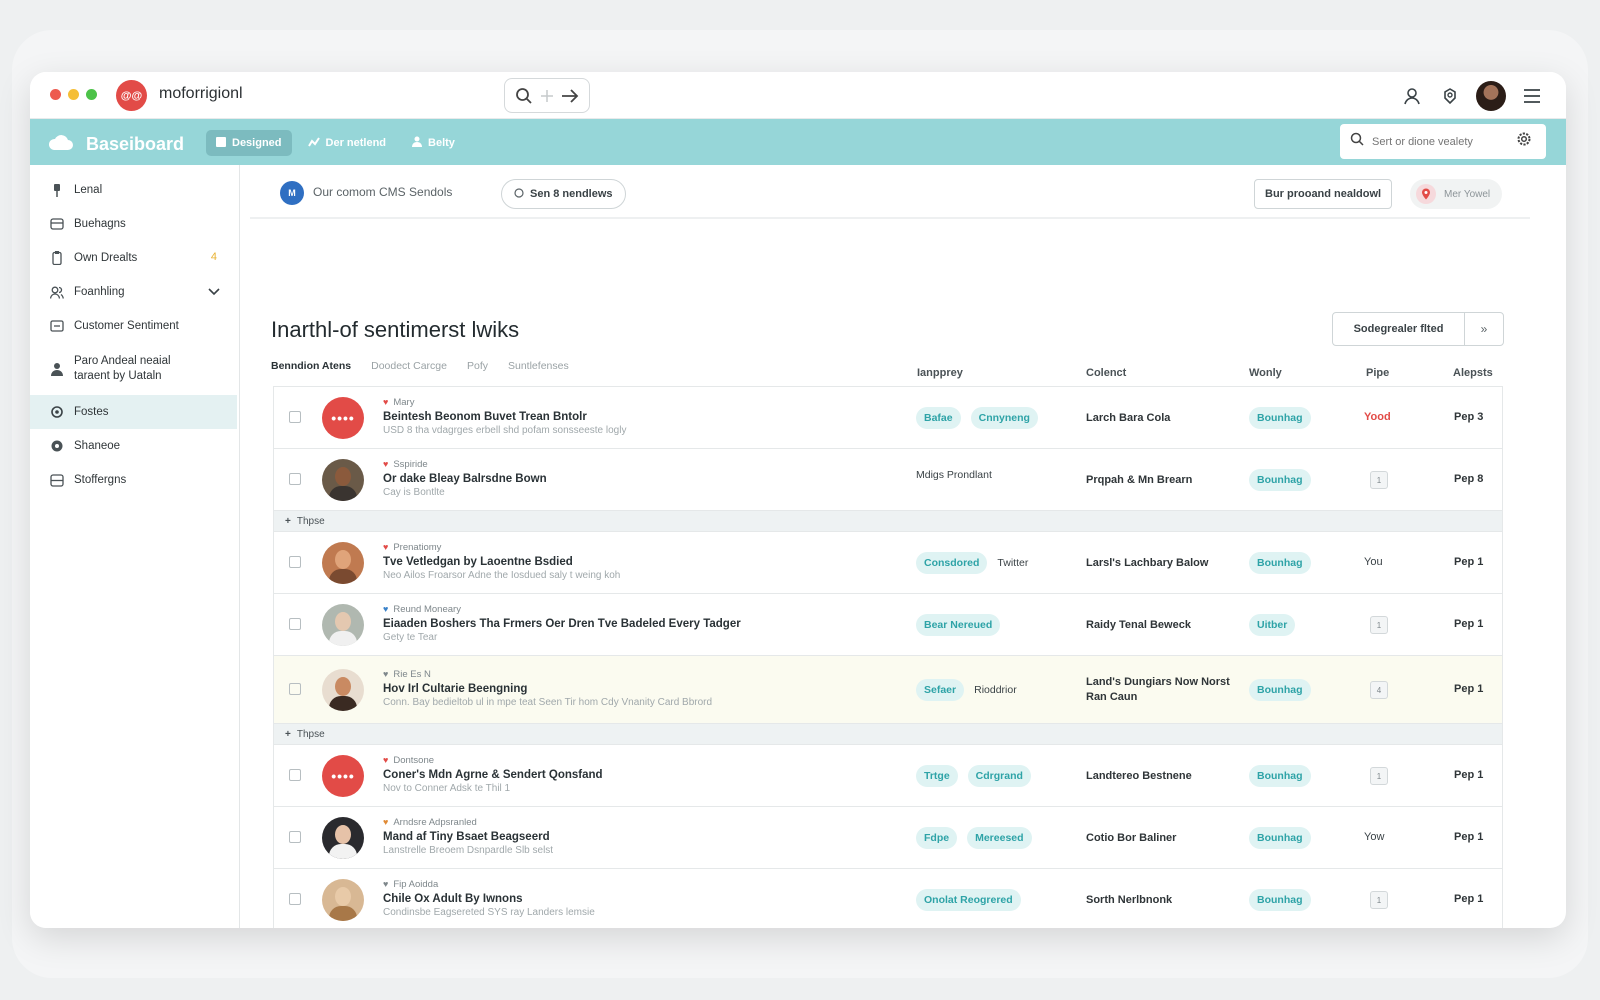 Image resolution: width=1600 pixels, height=1000 pixels. What do you see at coordinates (249, 143) in the screenshot?
I see `nav-tab-designed: Designed` at bounding box center [249, 143].